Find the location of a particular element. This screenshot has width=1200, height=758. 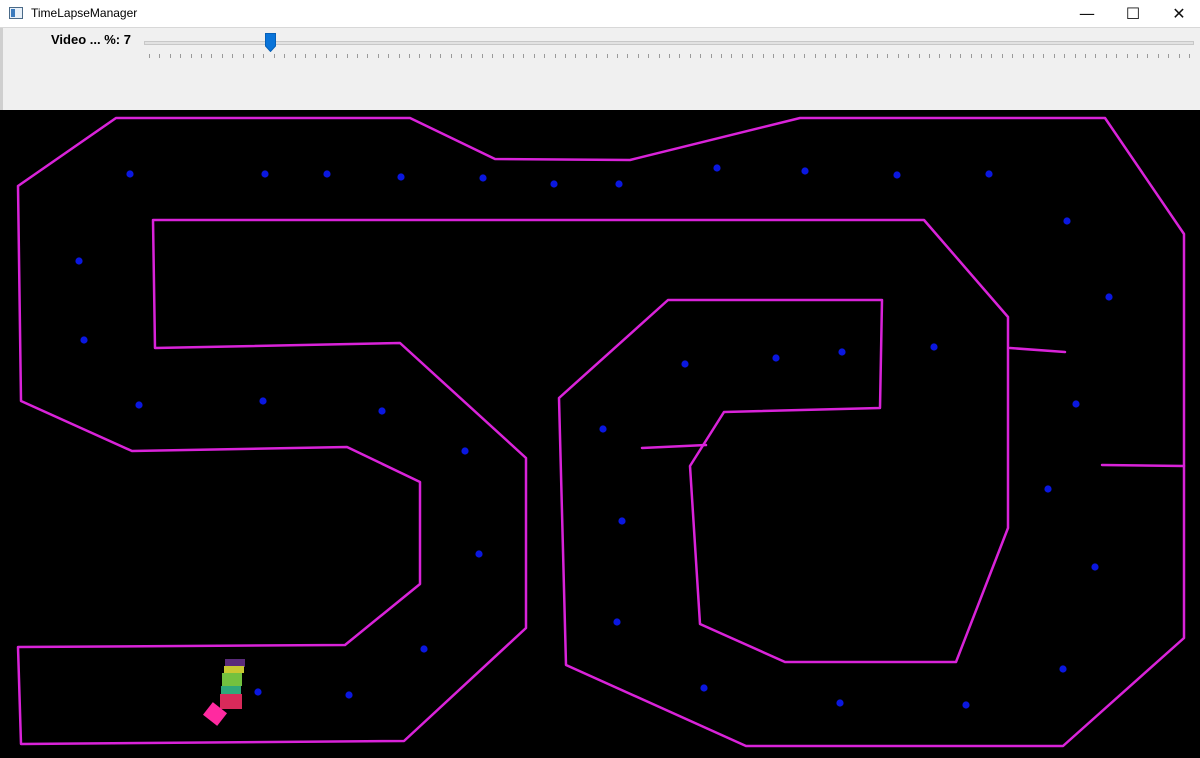

controls-panel: Video ... %: 7 is located at coordinates (600, 69).